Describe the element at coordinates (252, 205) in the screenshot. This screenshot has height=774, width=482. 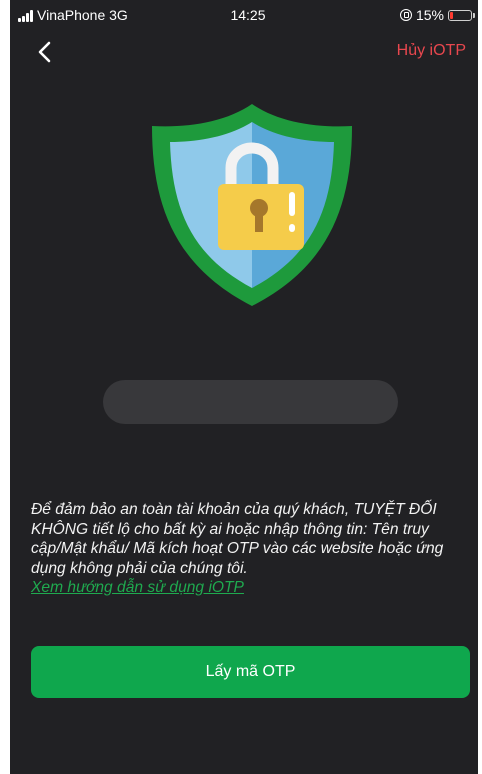
I see `shield-lock-icon` at that location.